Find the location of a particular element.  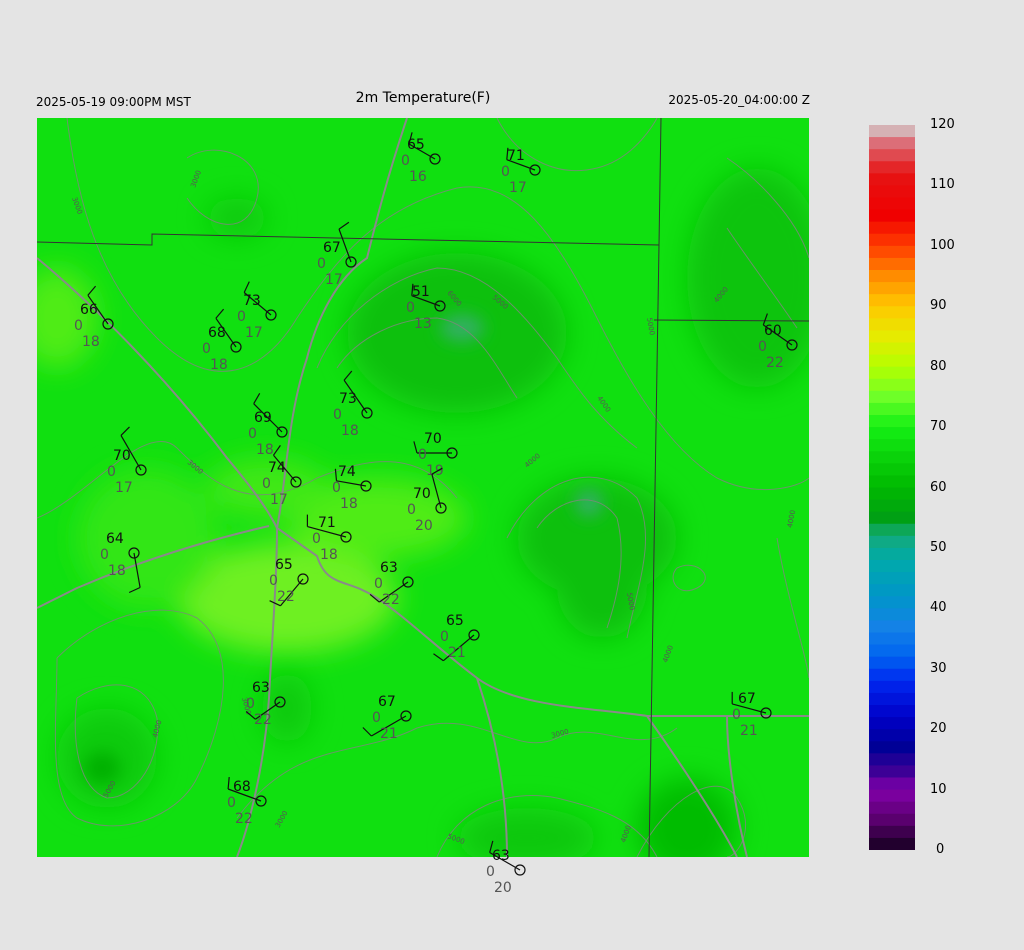

utc-time-label: 2025-05-20_04:00:00 Z is located at coordinates (739, 100).